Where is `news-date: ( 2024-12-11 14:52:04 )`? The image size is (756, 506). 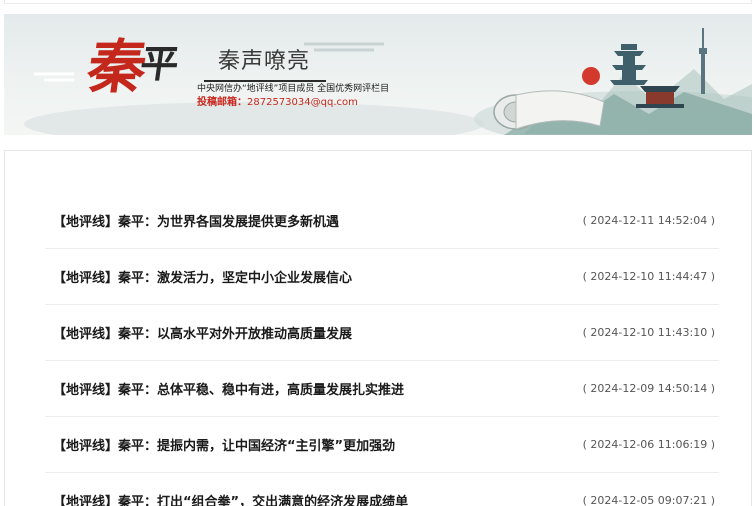 news-date: ( 2024-12-11 14:52:04 ) is located at coordinates (648, 220).